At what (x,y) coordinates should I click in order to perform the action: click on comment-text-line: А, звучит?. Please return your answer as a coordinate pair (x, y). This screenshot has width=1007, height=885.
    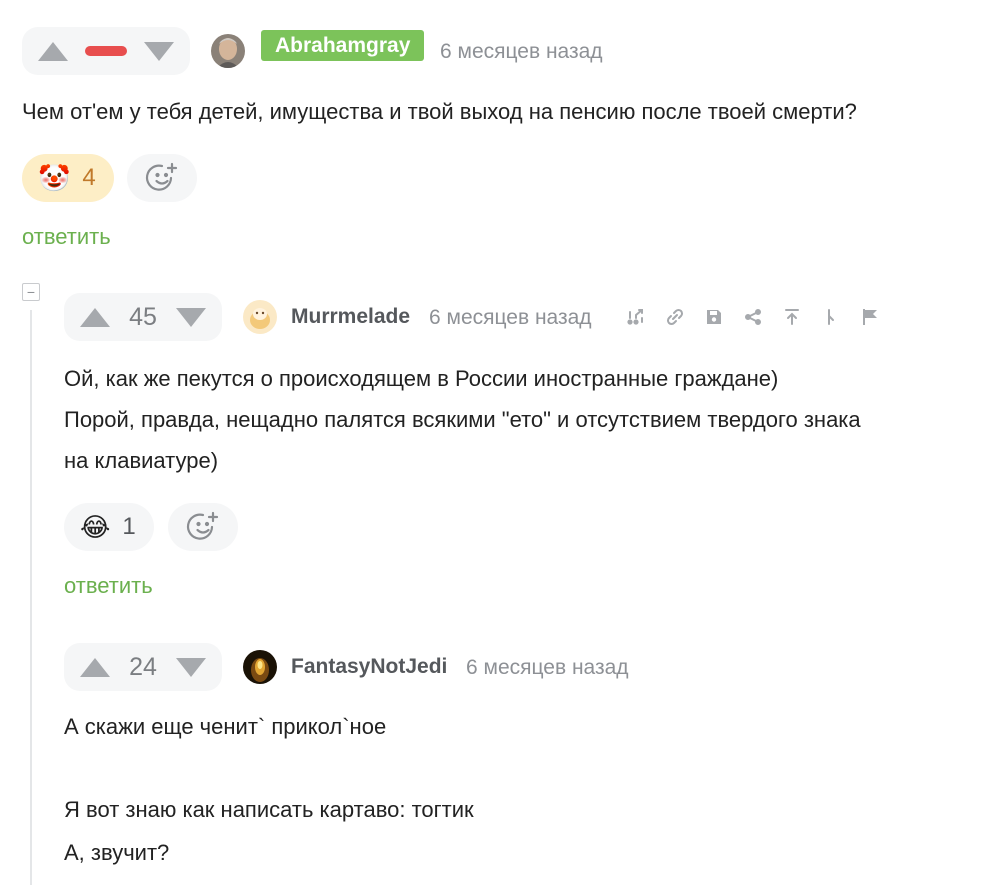
    Looking at the image, I should click on (117, 852).